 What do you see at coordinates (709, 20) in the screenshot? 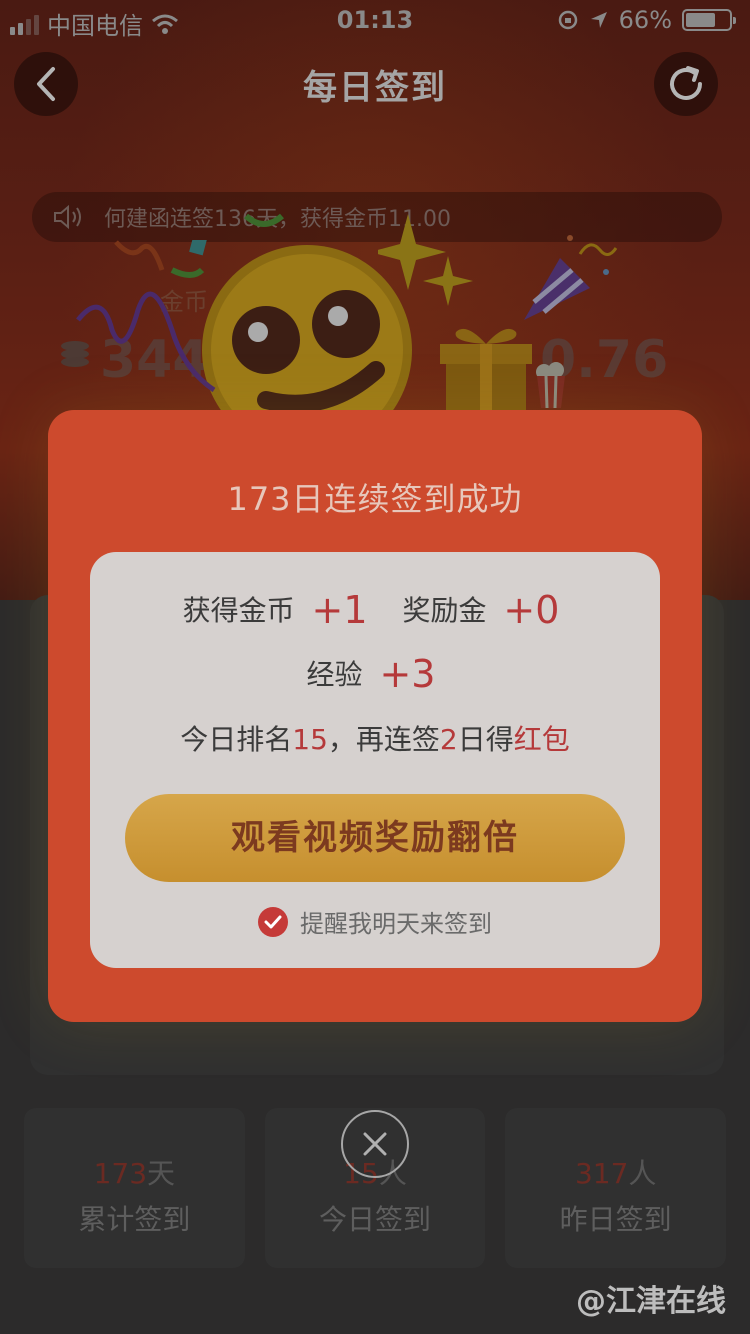
I see `battery-icon` at bounding box center [709, 20].